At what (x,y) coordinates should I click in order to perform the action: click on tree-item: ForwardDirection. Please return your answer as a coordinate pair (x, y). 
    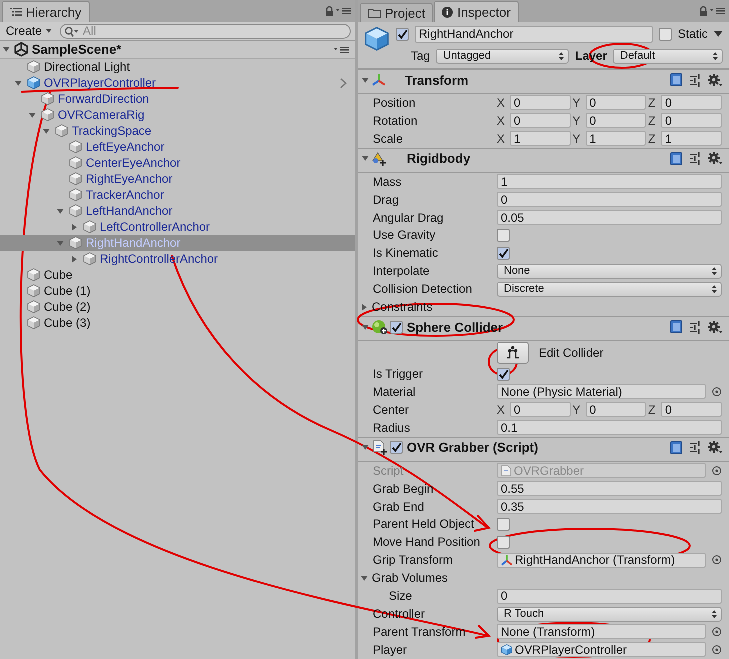
    Looking at the image, I should click on (177, 99).